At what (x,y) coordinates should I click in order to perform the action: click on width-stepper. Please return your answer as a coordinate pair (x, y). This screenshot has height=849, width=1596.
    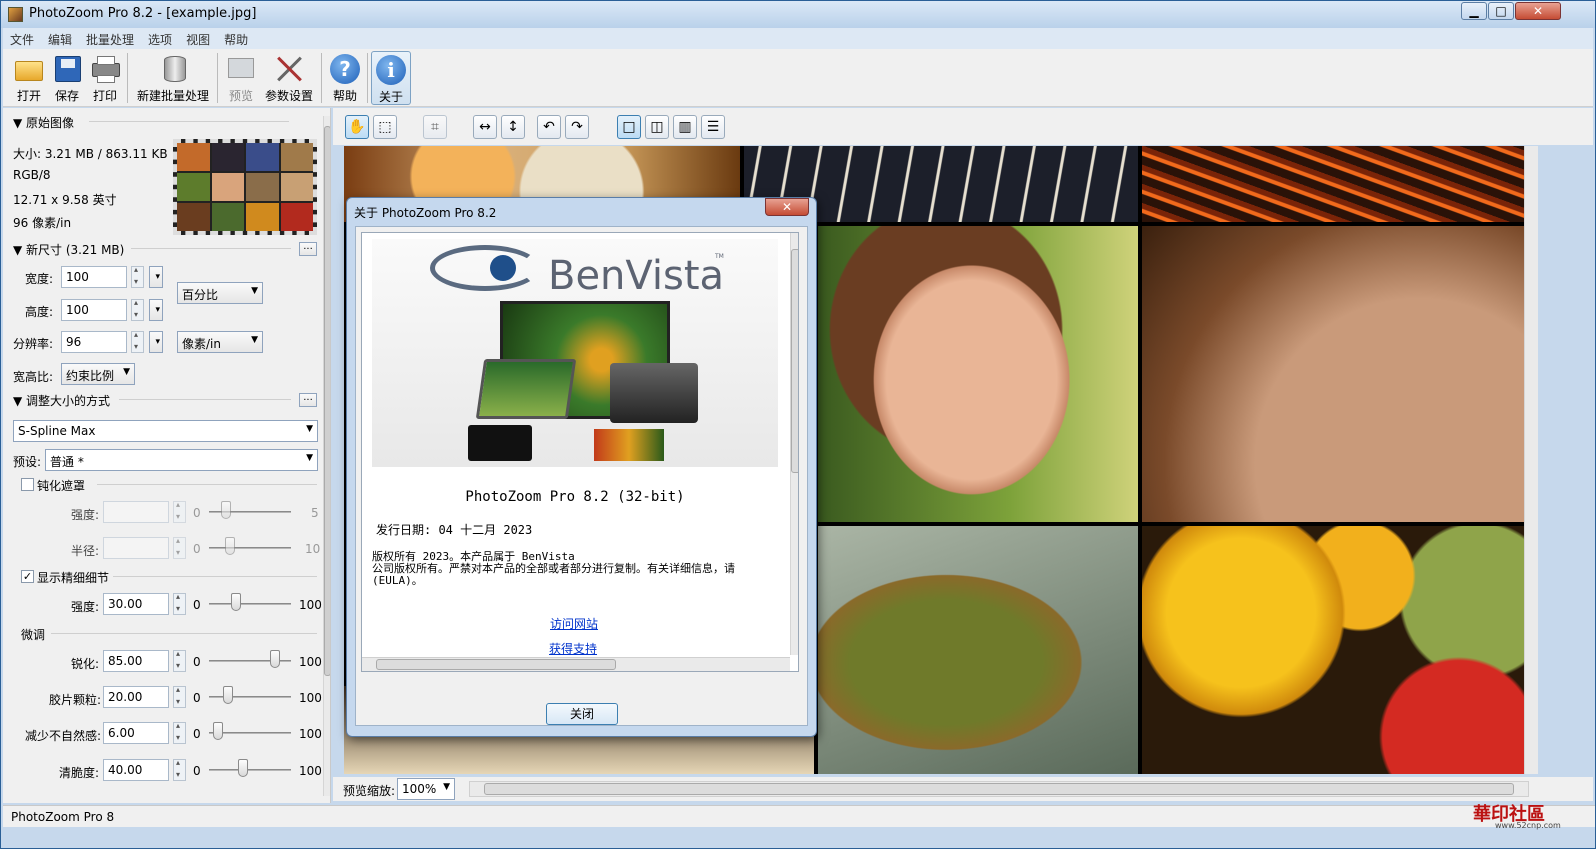
    Looking at the image, I should click on (137, 276).